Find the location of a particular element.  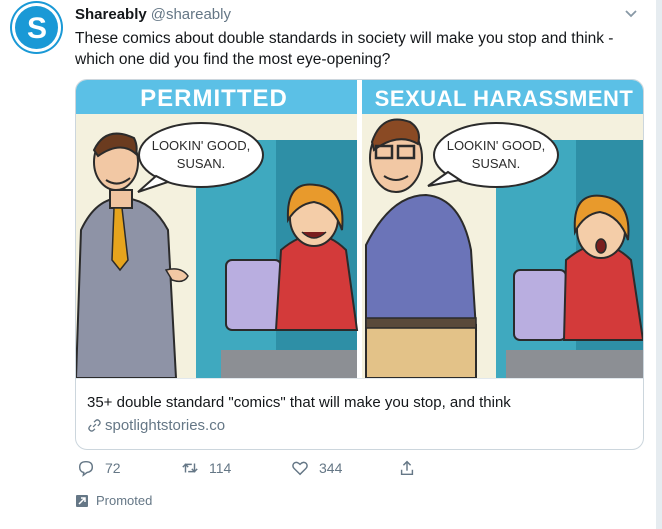

retweet-icon is located at coordinates (190, 468).